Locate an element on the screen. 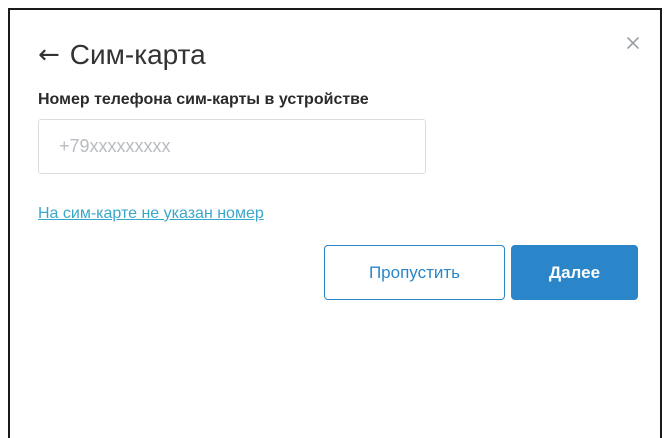 The height and width of the screenshot is (438, 669). close-button is located at coordinates (633, 43).